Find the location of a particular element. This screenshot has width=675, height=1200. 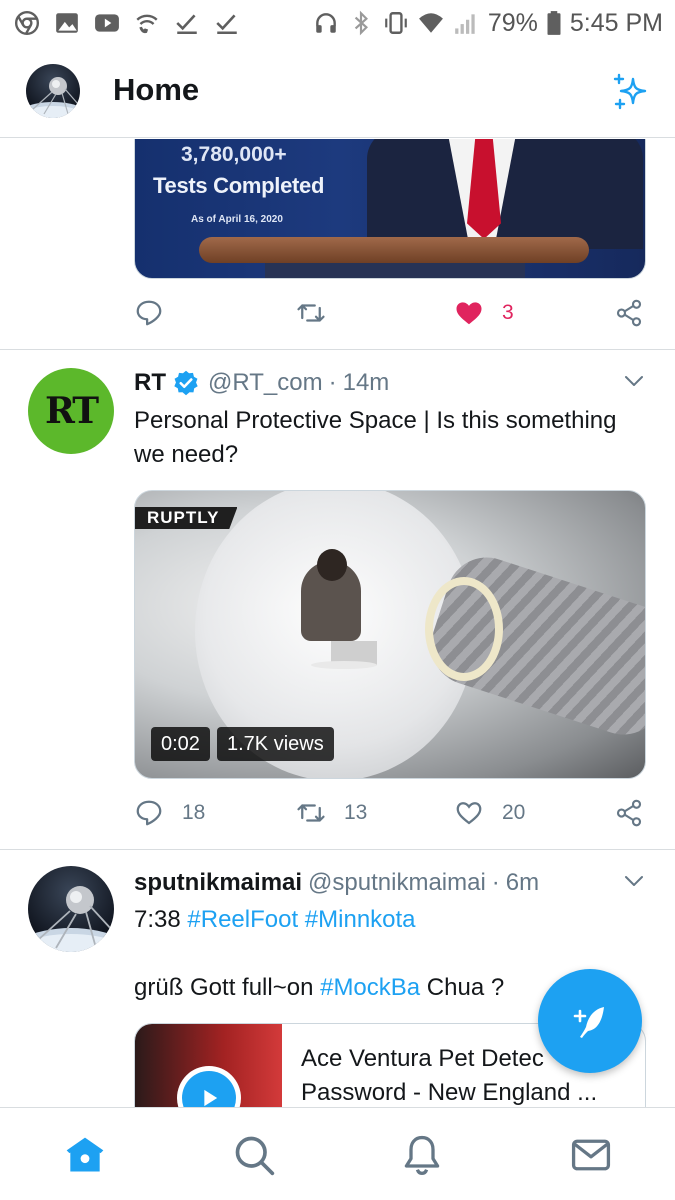

text-fragment: Chua ? is located at coordinates (462, 987).